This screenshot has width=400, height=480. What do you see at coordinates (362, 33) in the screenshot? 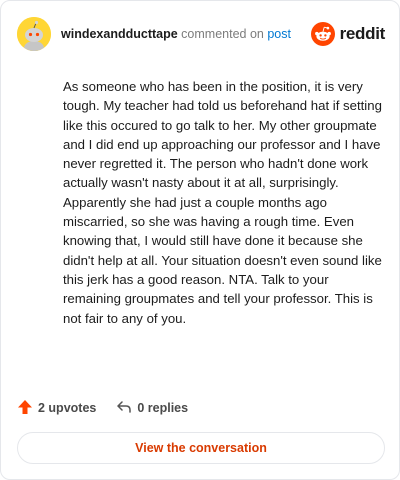
I see `reddit-wordmark: reddit` at bounding box center [362, 33].